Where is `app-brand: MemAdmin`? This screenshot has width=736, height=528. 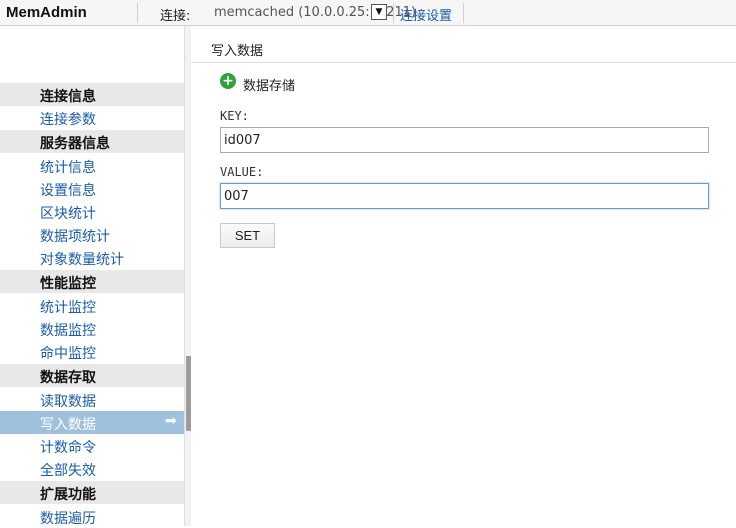 app-brand: MemAdmin is located at coordinates (46, 12).